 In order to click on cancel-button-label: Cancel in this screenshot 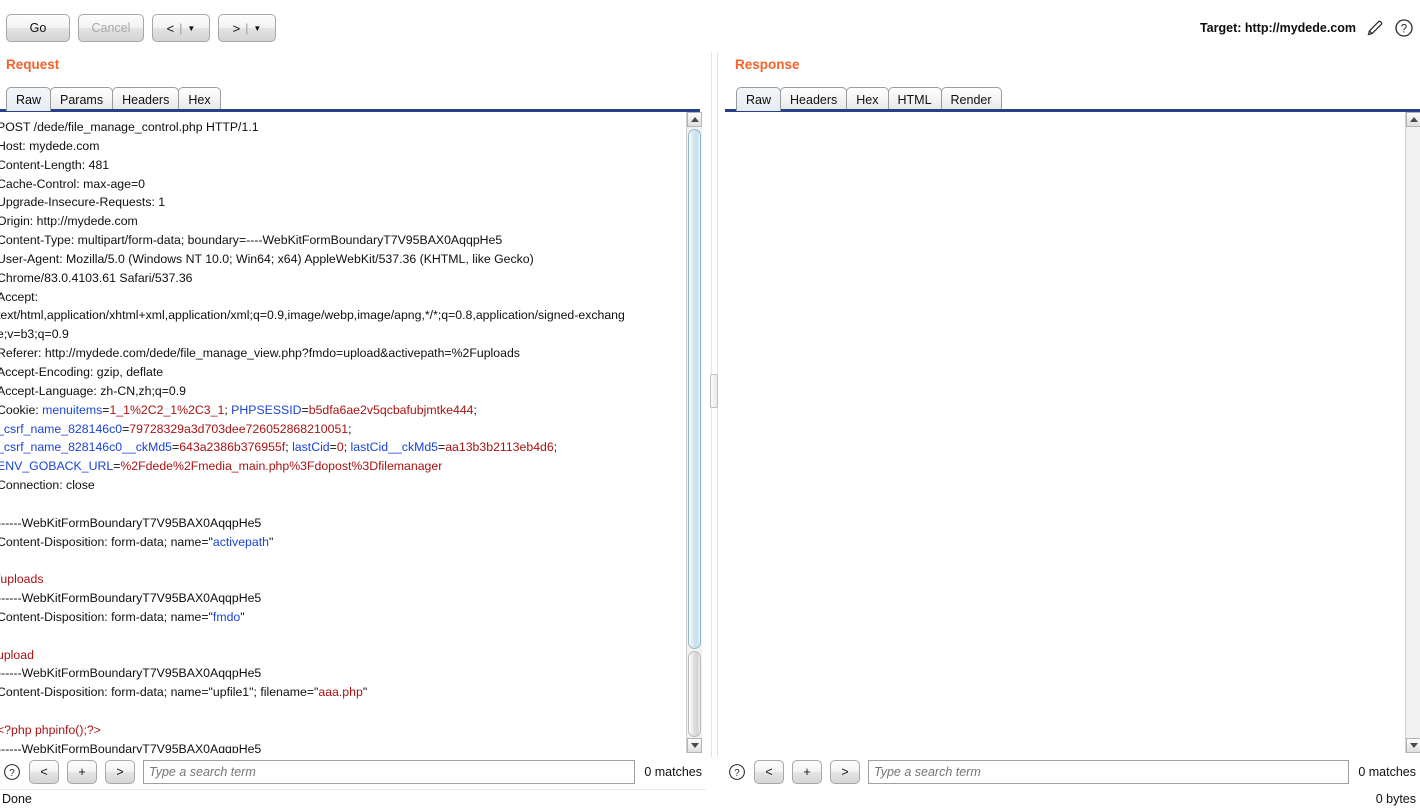, I will do `click(111, 28)`.